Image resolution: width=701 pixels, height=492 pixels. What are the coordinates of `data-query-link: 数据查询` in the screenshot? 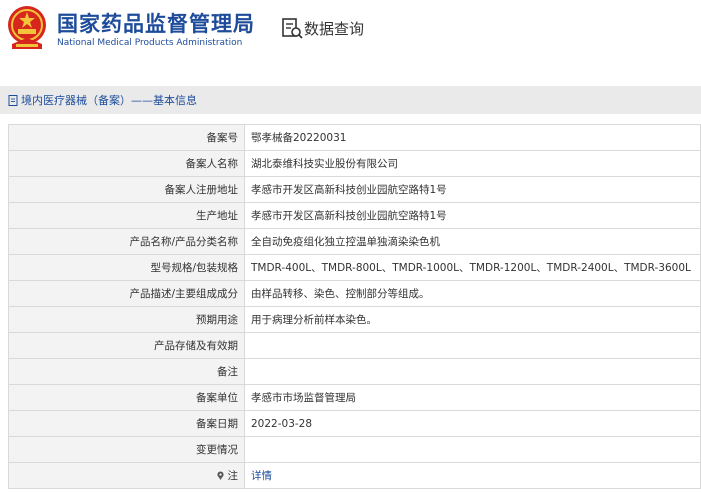 It's located at (334, 28).